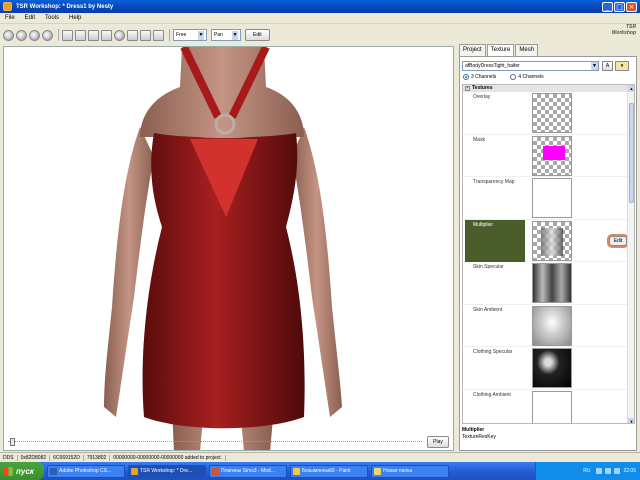  What do you see at coordinates (158, 35) in the screenshot?
I see `brush-icon` at bounding box center [158, 35].